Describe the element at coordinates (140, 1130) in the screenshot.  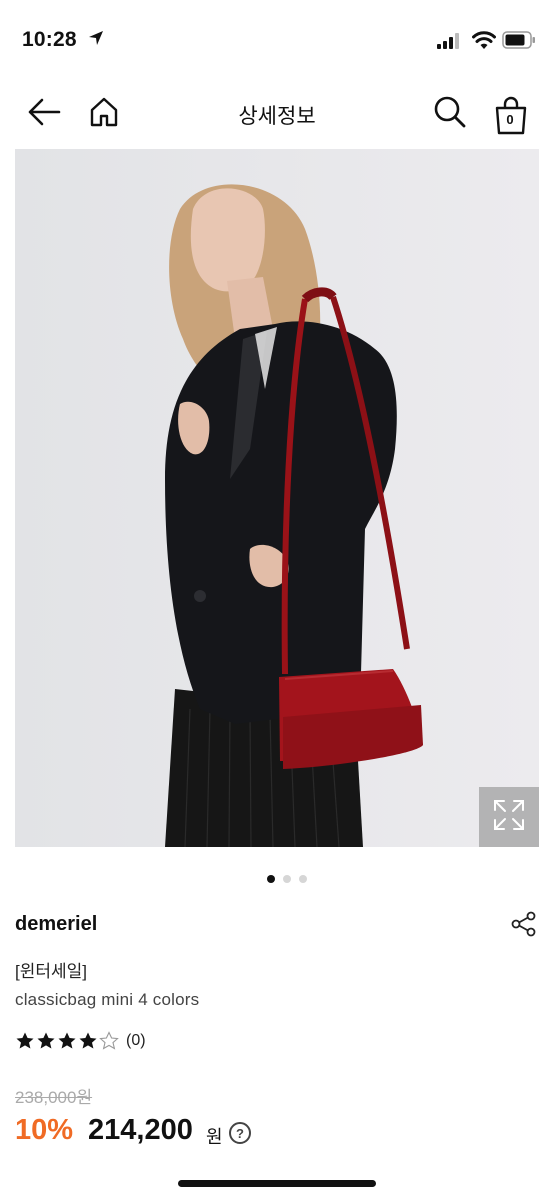
I see `sale-price: 214,200` at that location.